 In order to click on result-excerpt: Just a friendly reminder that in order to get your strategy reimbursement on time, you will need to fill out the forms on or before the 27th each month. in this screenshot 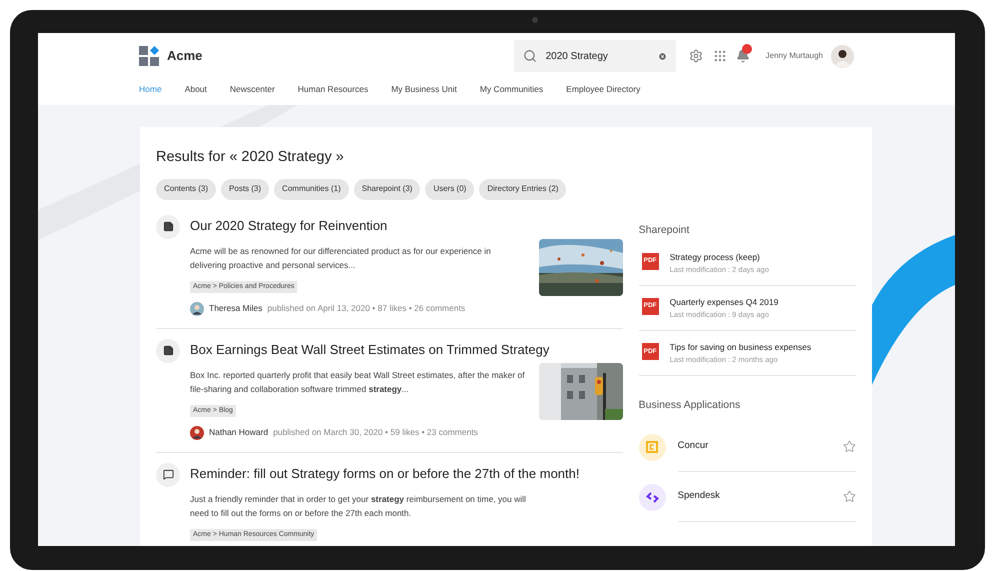, I will do `click(358, 506)`.